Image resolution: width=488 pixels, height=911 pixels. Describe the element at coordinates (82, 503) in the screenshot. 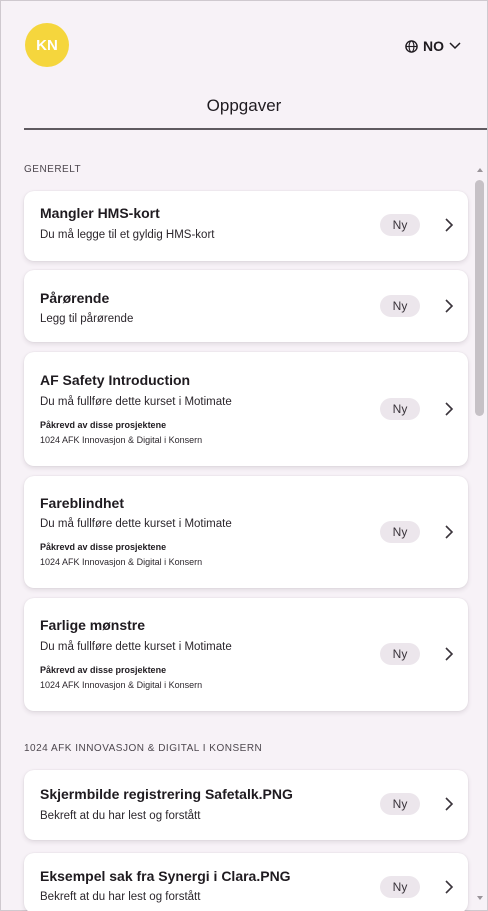

I see `task-title: Fareblindhet` at that location.